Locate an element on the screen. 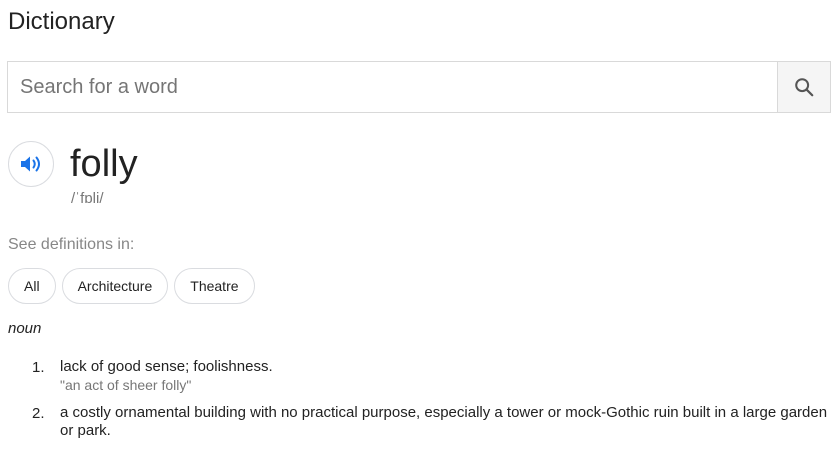 Image resolution: width=839 pixels, height=458 pixels. speaker-icon is located at coordinates (30, 164).